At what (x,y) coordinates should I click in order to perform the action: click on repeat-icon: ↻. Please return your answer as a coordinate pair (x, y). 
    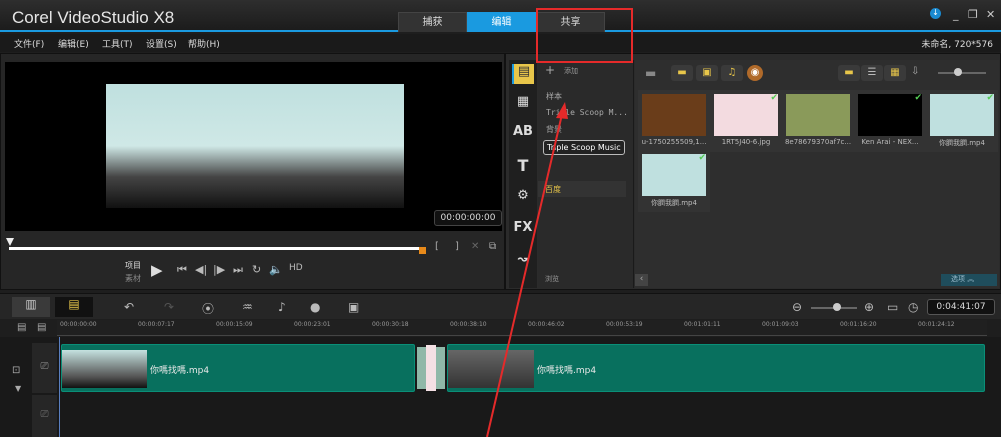
    Looking at the image, I should click on (256, 269).